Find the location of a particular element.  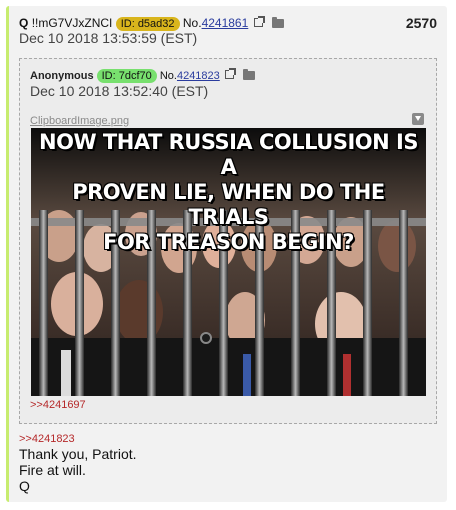

quoted-post-date: Dec 10 2018 13:52:40 (EST) is located at coordinates (119, 91).